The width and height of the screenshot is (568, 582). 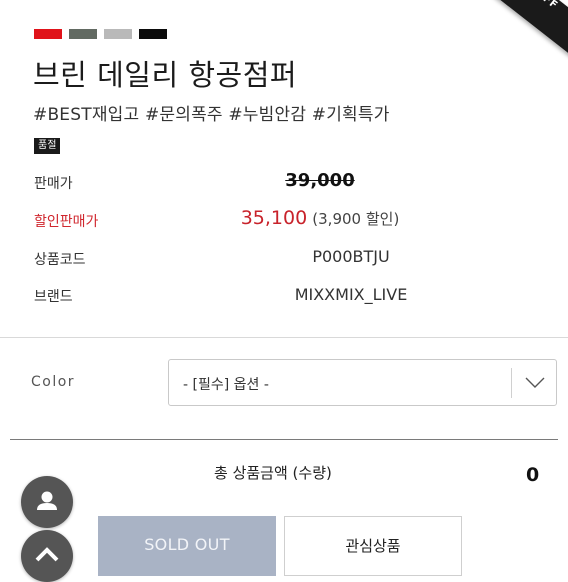 What do you see at coordinates (211, 115) in the screenshot?
I see `product-tags: #BEST재입고 #문의폭주 #누빔안감 #기획특가` at bounding box center [211, 115].